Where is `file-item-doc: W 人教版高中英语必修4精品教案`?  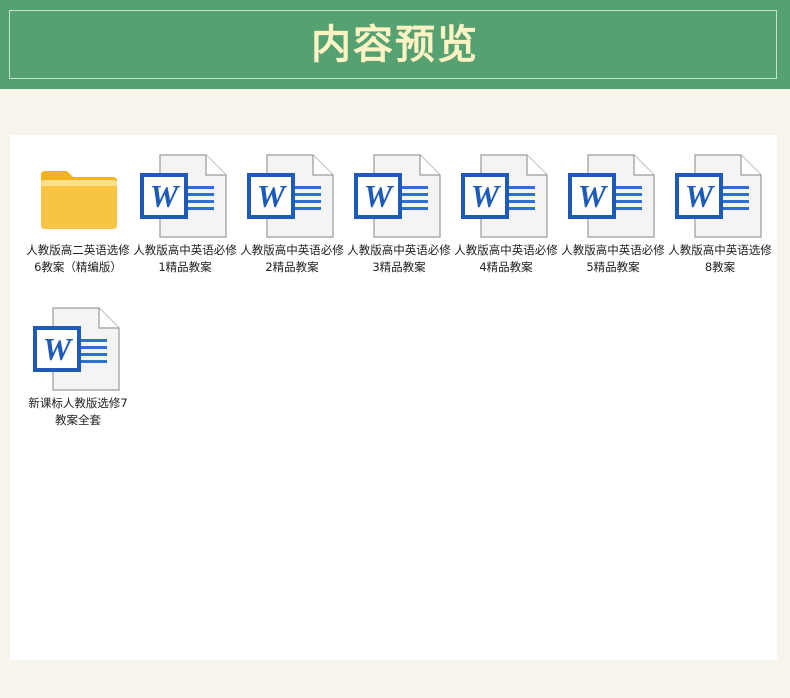
file-item-doc: W 人教版高中英语必修4精品教案 is located at coordinates (506, 214).